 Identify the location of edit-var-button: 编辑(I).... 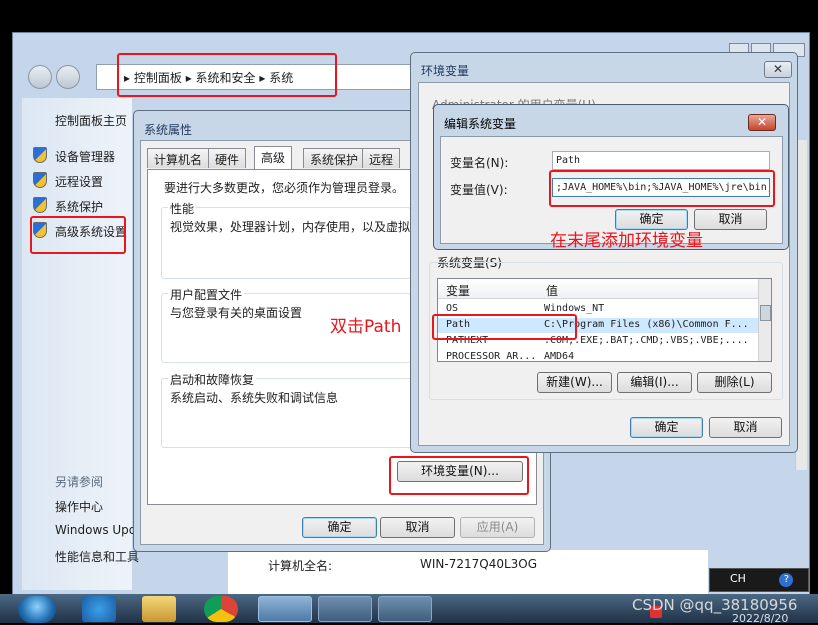
(654, 382).